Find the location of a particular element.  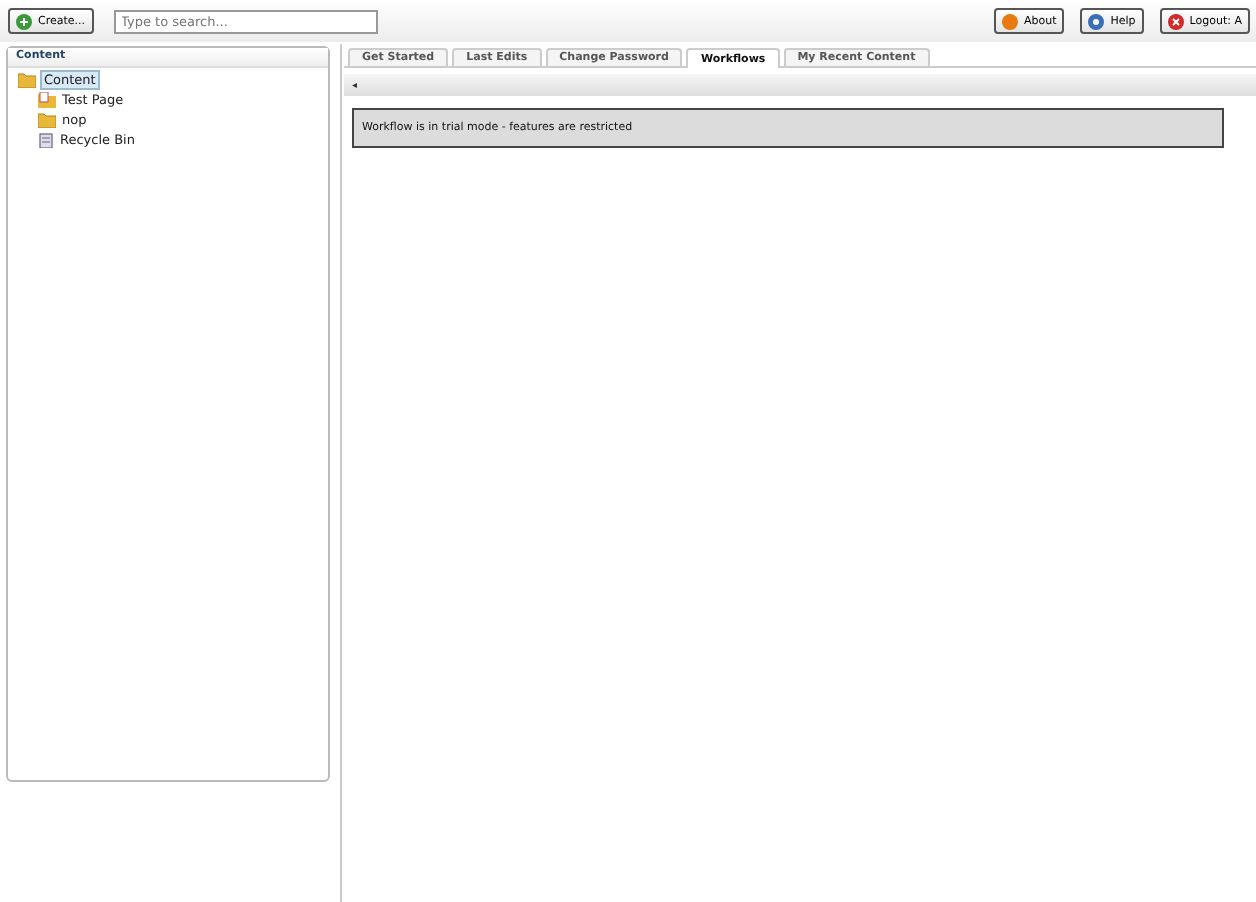

plus-icon is located at coordinates (24, 21).